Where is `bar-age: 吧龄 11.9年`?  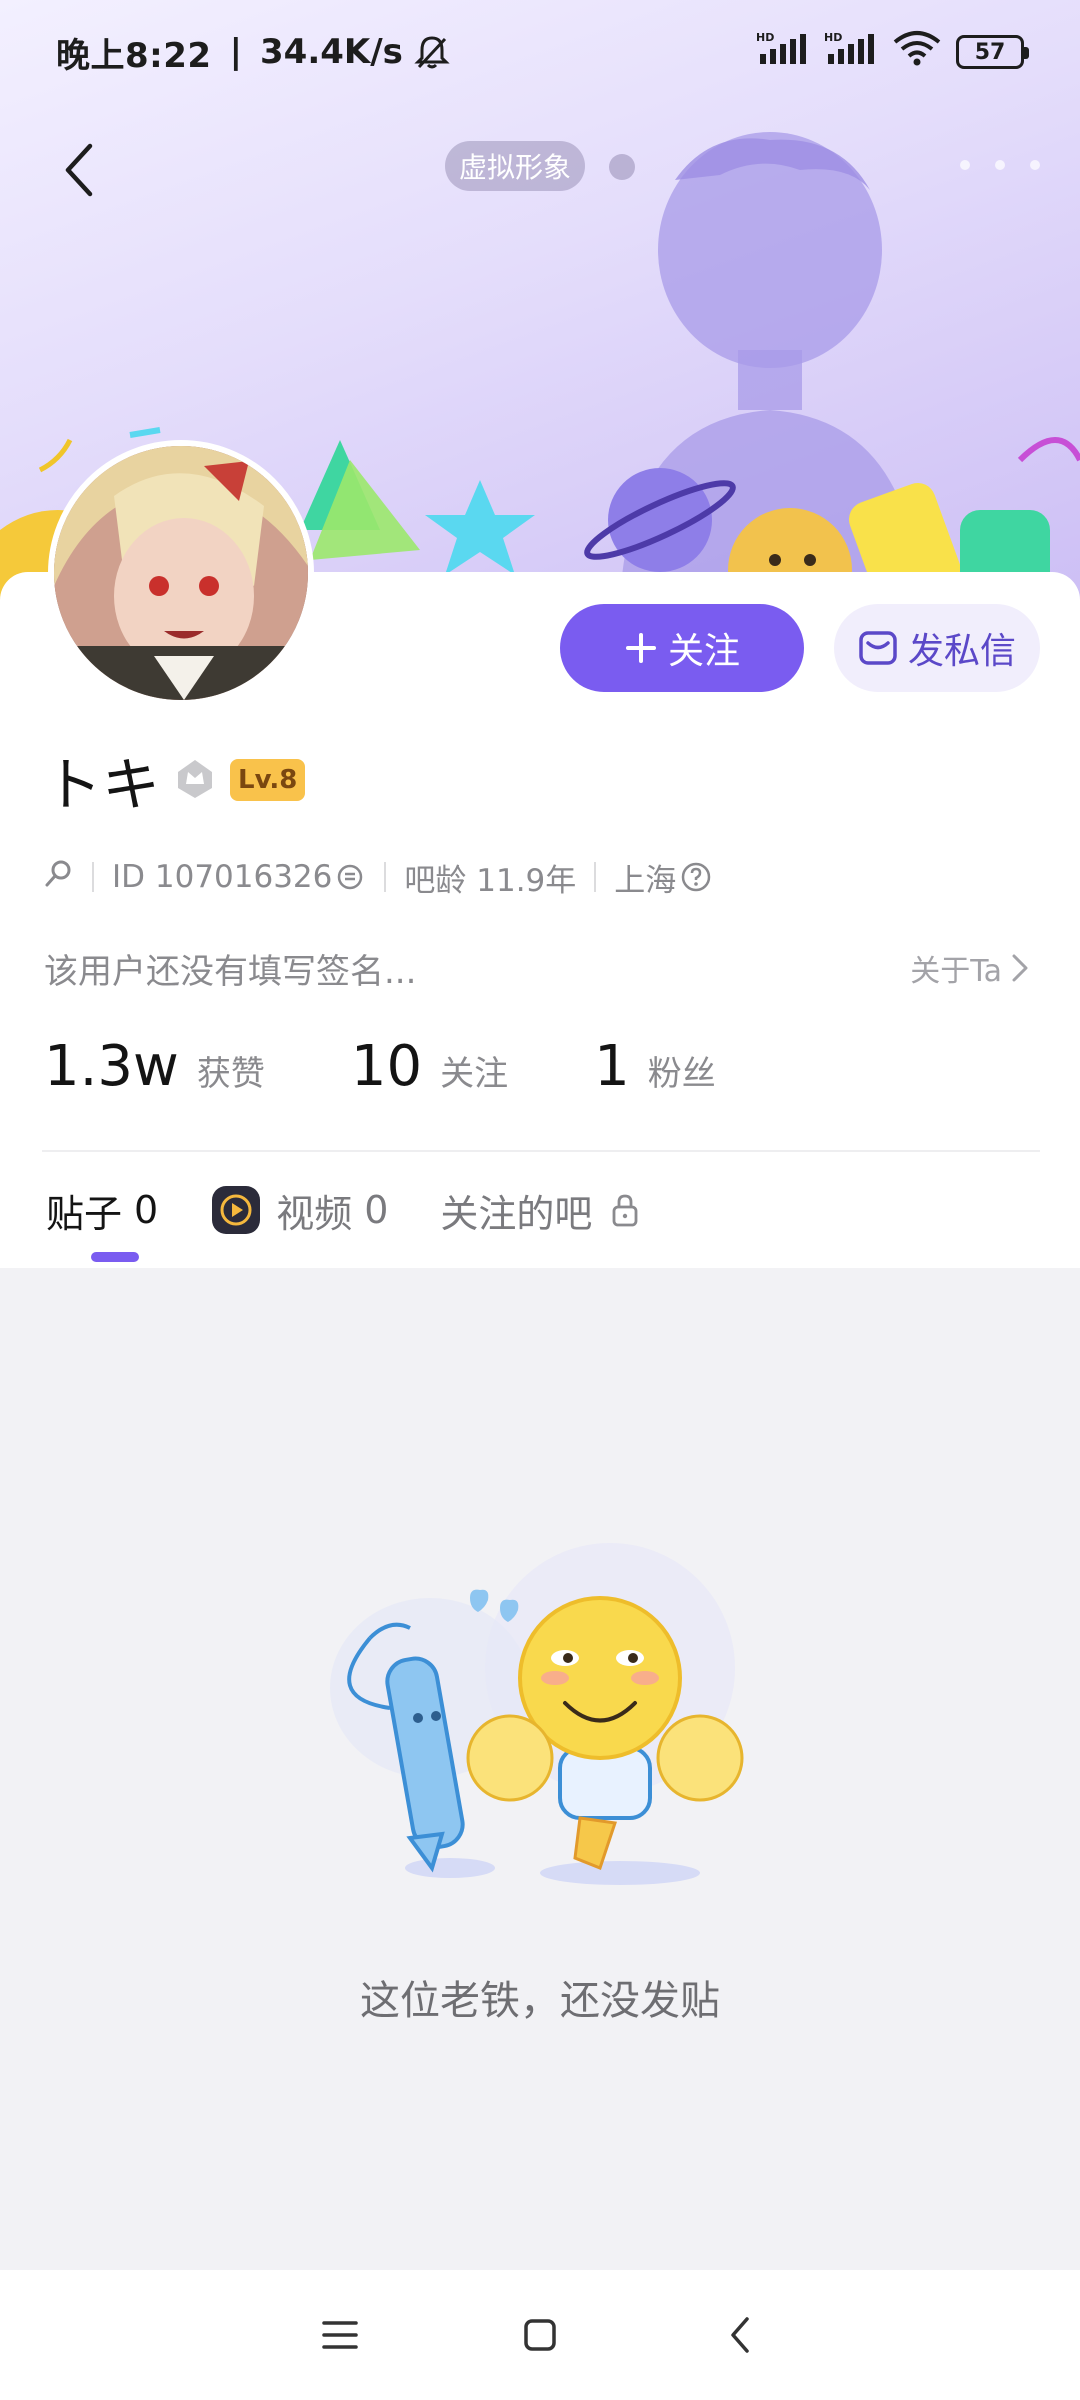 bar-age: 吧龄 11.9年 is located at coordinates (490, 880).